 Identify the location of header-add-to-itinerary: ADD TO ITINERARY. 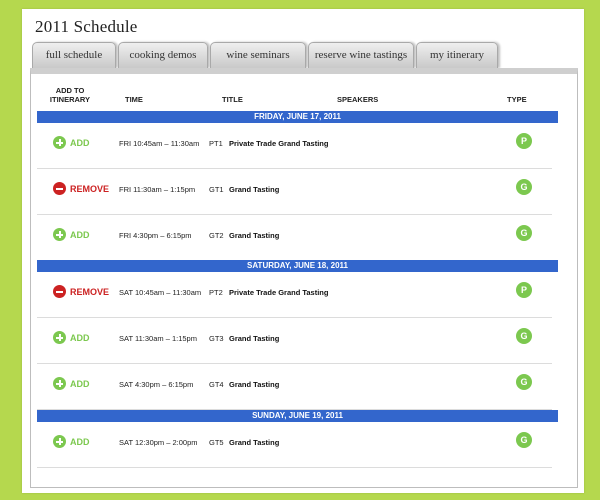
(70, 95).